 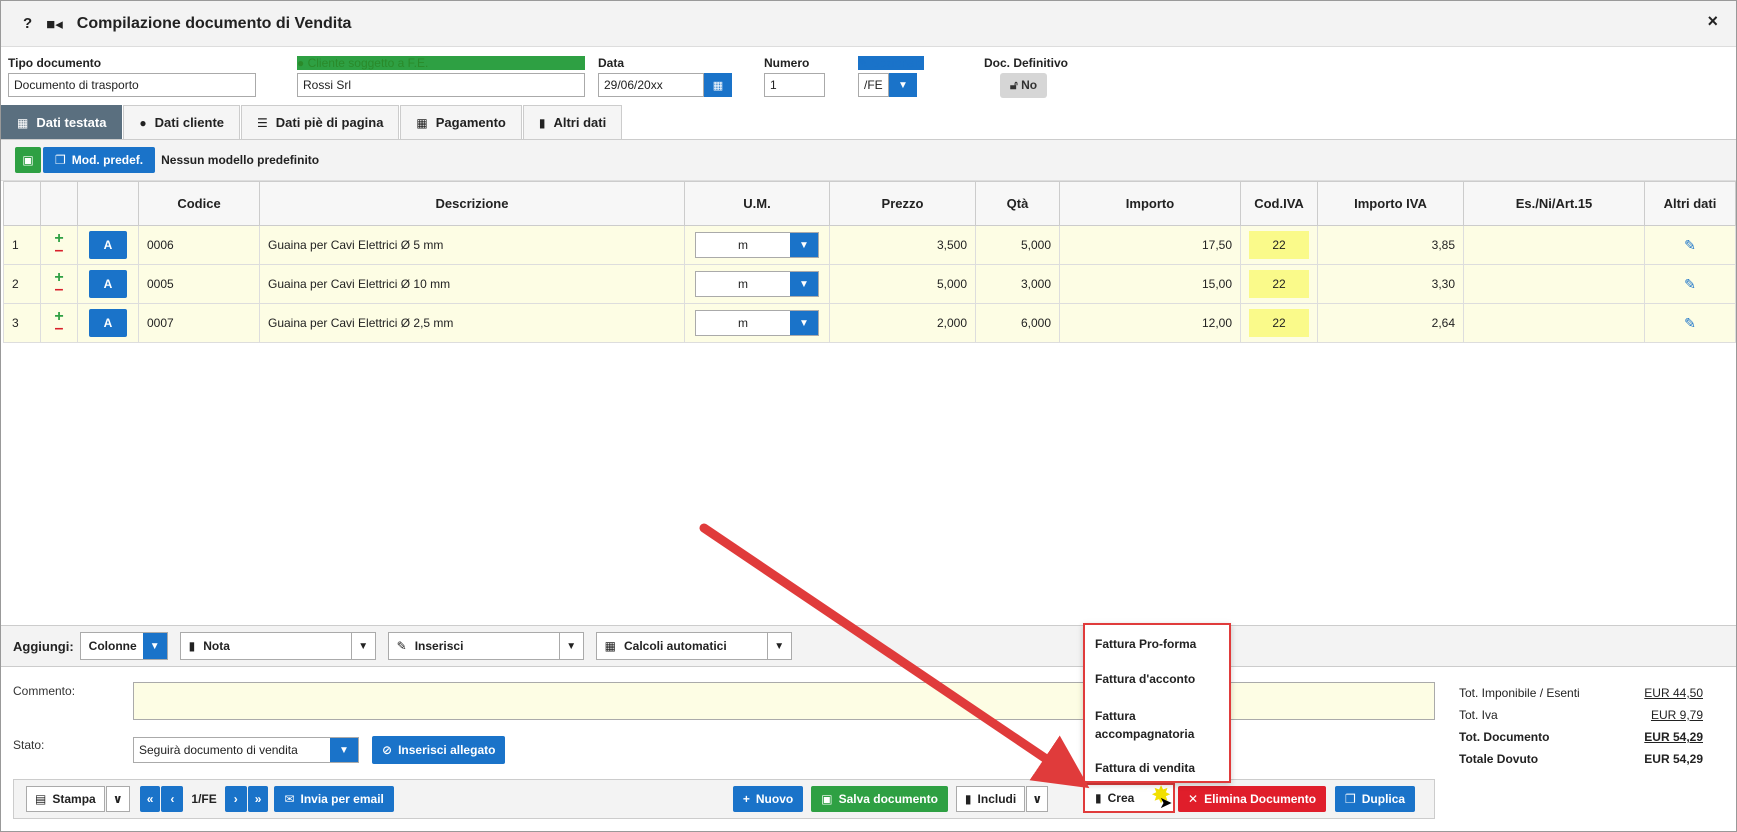 I want to click on menu-item-fattura-pro-forma: Fattura Pro-forma, so click(x=1145, y=644).